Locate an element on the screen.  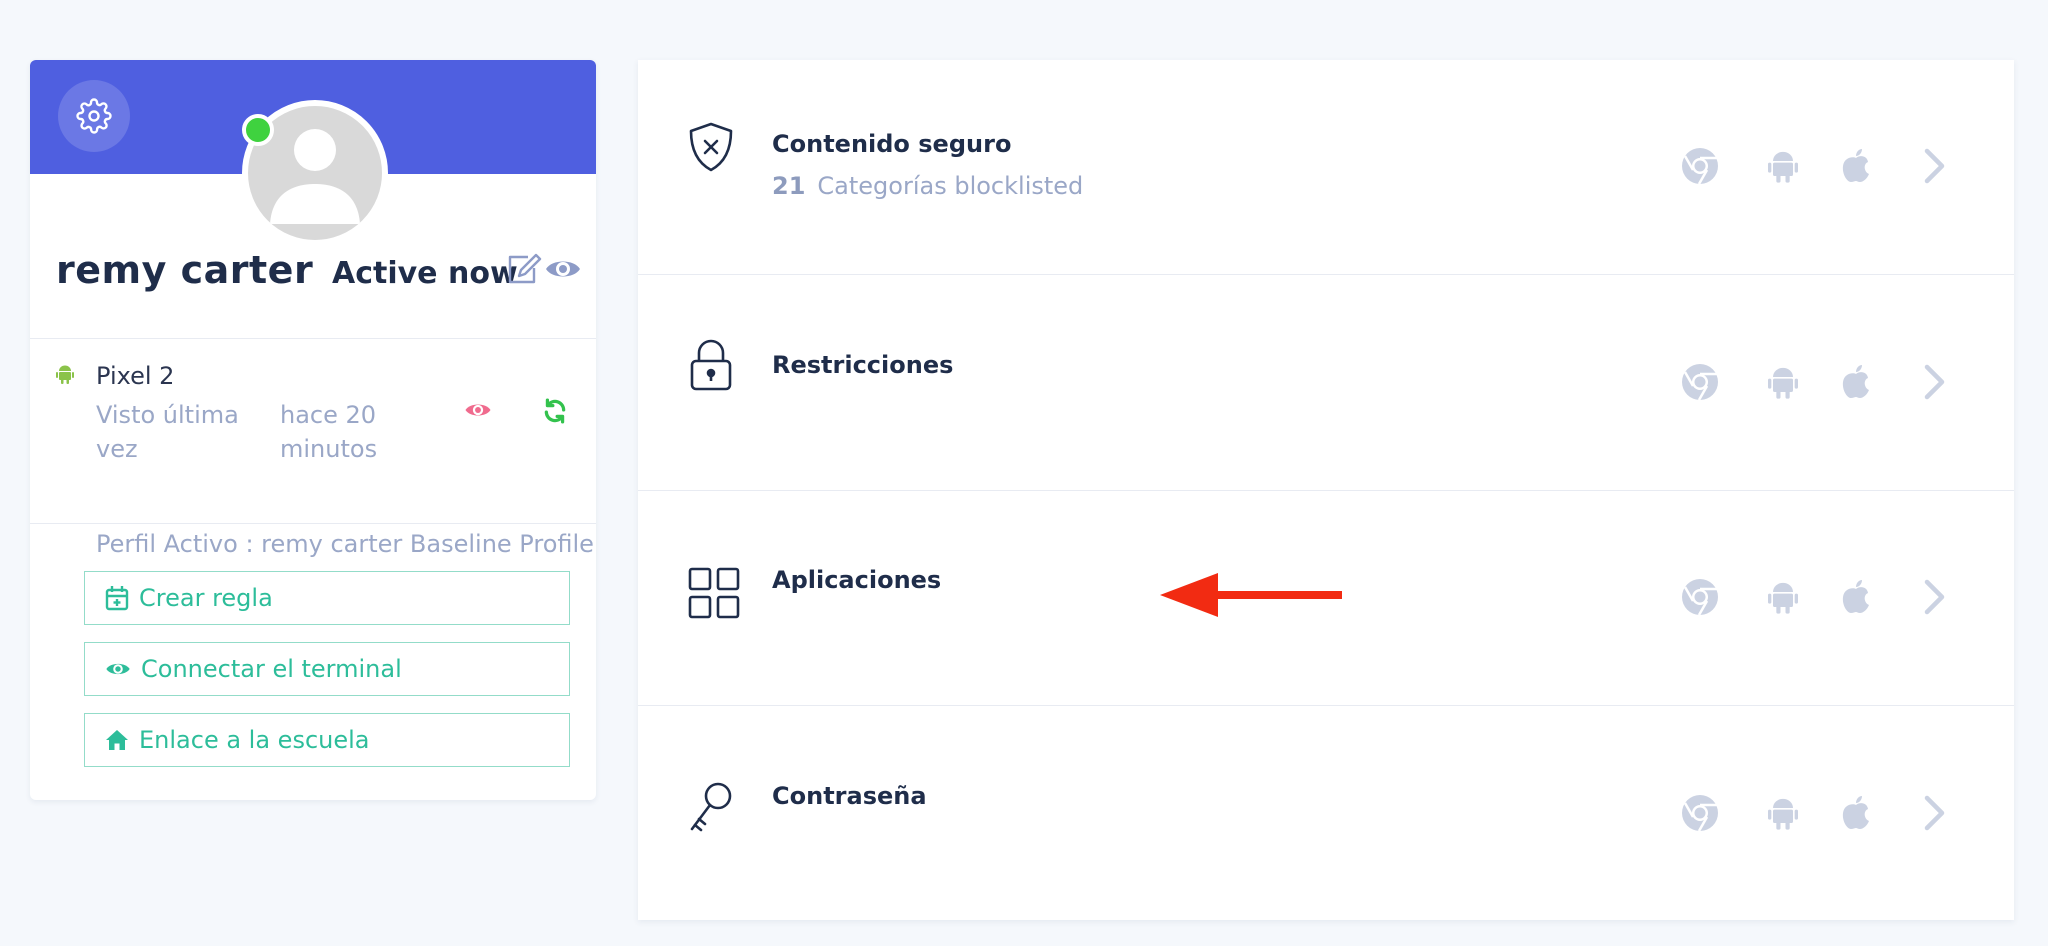
setting-subtitle-safe-content: 21 Categorías blocklisted is located at coordinates (927, 186).